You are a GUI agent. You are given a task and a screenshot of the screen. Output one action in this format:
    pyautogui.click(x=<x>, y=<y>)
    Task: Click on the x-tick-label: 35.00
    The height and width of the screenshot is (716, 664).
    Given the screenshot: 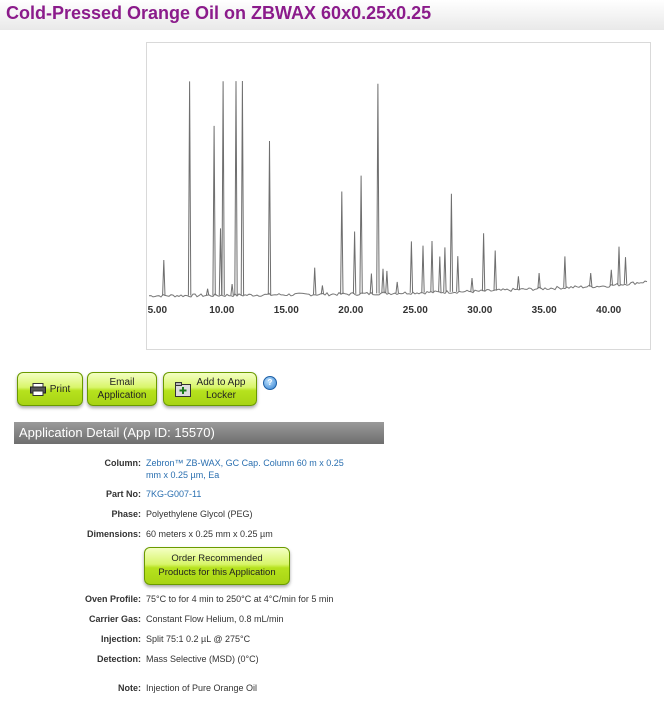 What is the action you would take?
    pyautogui.click(x=544, y=310)
    